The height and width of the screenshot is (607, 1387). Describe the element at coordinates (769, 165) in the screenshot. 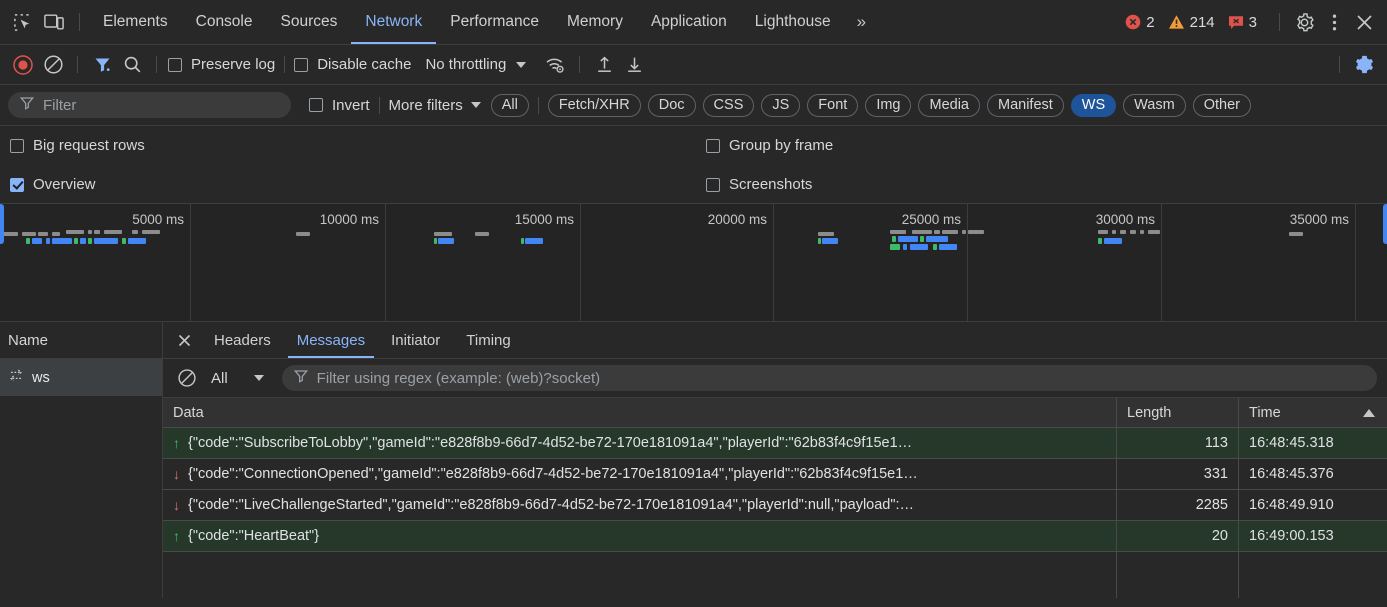

I see `settings-right-column: Group by frame Screenshots` at that location.